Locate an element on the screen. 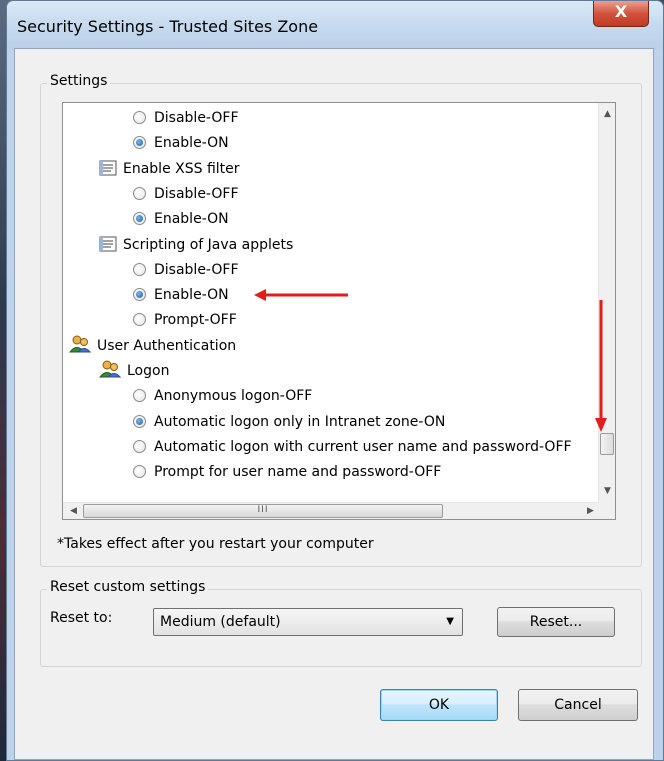 This screenshot has width=664, height=761. cancel-button-label: Cancel is located at coordinates (578, 705).